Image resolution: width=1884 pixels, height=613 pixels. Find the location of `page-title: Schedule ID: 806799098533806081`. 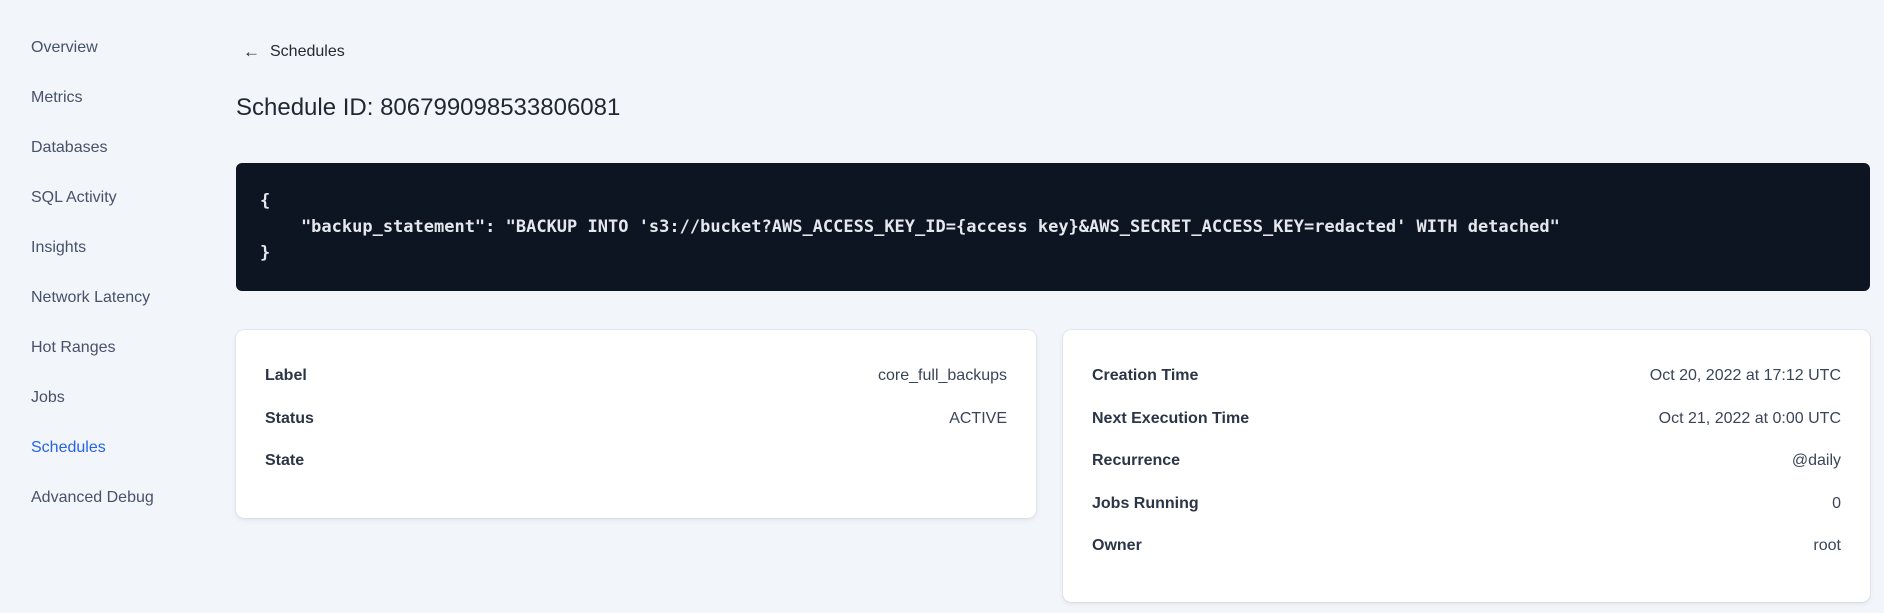

page-title: Schedule ID: 806799098533806081 is located at coordinates (428, 107).